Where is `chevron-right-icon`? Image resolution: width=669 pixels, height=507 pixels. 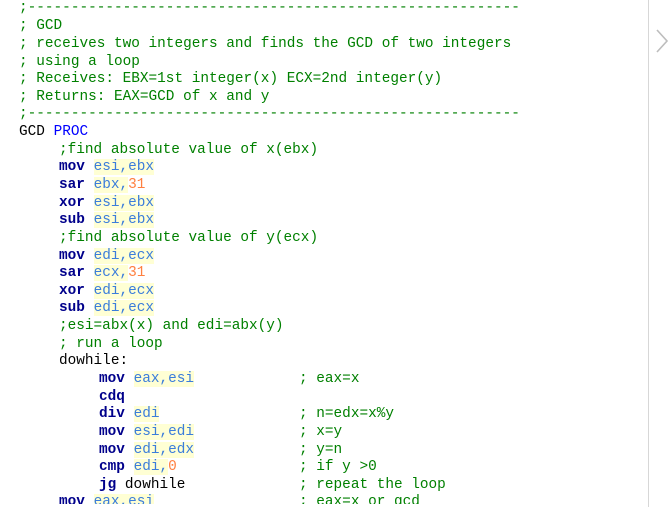 chevron-right-icon is located at coordinates (662, 41).